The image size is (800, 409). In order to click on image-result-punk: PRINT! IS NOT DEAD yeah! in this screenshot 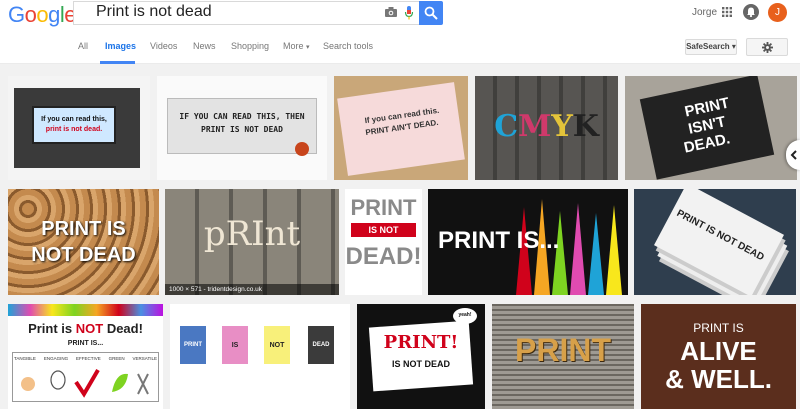, I will do `click(421, 356)`.